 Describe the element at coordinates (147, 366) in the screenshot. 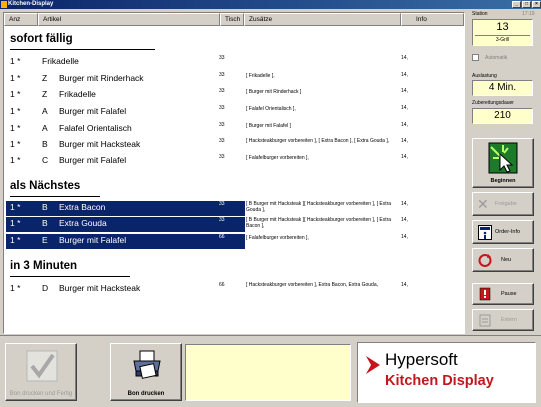

I see `printer-icon` at that location.